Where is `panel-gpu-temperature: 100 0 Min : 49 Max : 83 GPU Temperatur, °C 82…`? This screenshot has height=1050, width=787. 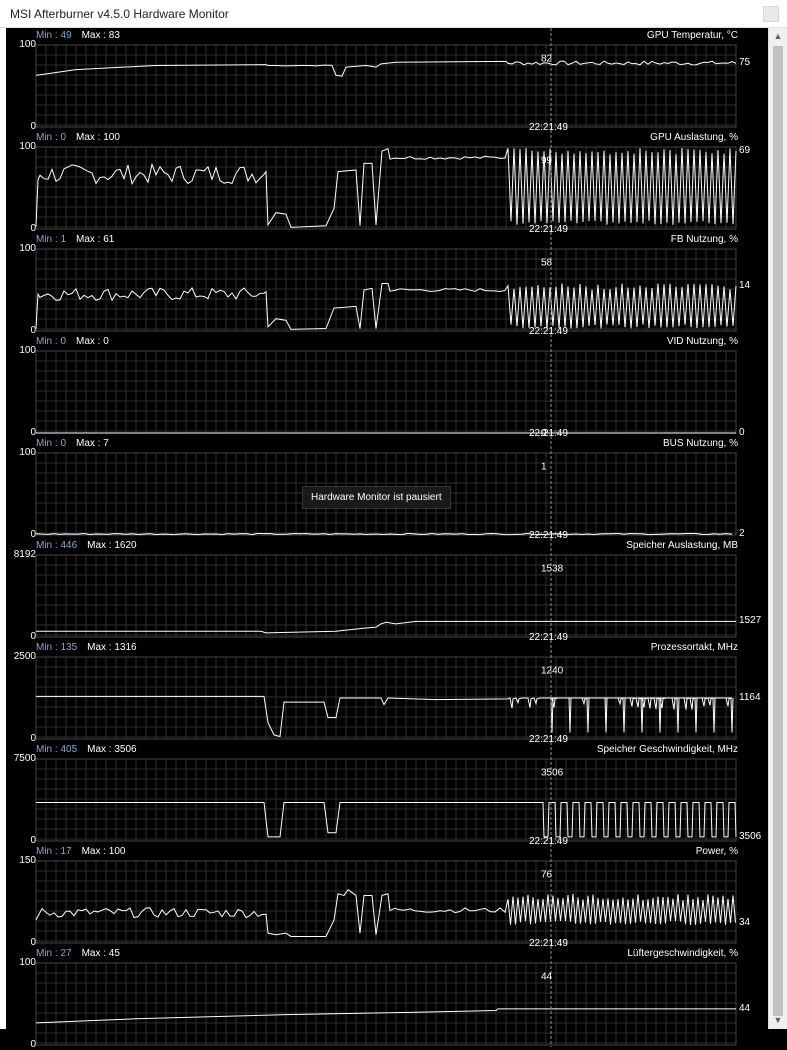 panel-gpu-temperature: 100 0 Min : 49 Max : 83 GPU Temperatur, °C 82… is located at coordinates (387, 80).